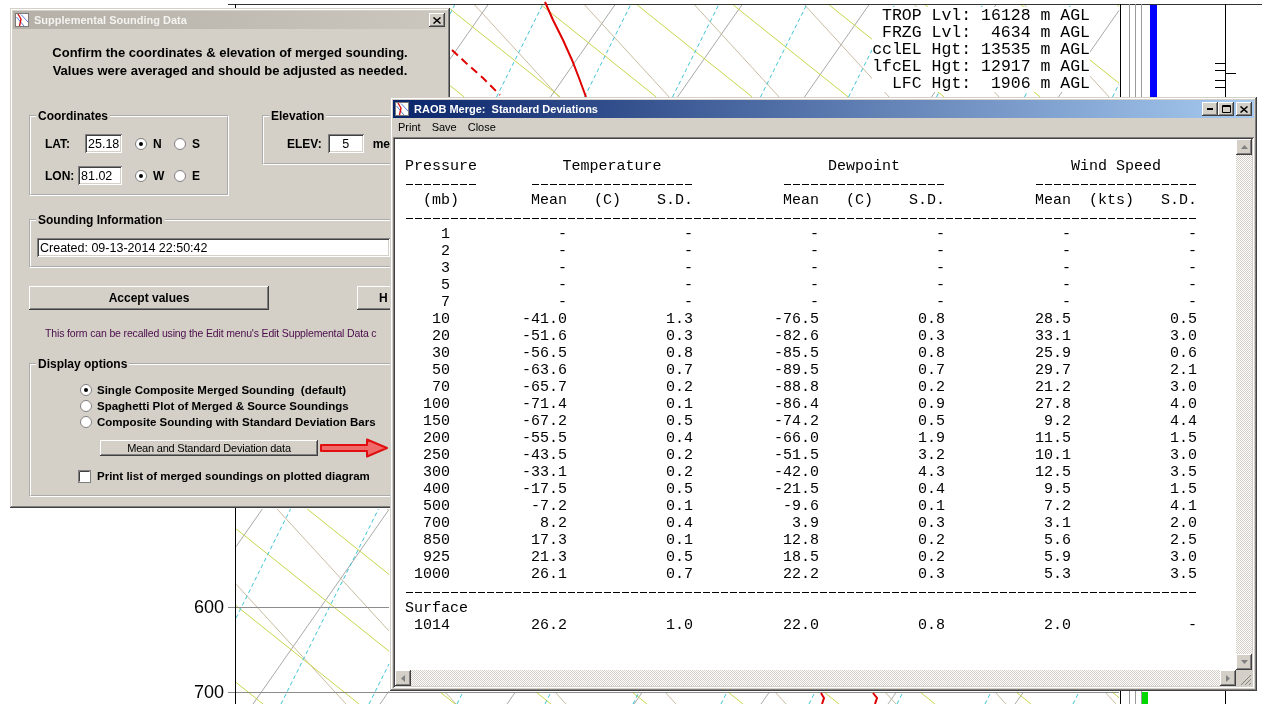 This screenshot has height=704, width=1262. I want to click on table-cell: 1.0, so click(679, 625).